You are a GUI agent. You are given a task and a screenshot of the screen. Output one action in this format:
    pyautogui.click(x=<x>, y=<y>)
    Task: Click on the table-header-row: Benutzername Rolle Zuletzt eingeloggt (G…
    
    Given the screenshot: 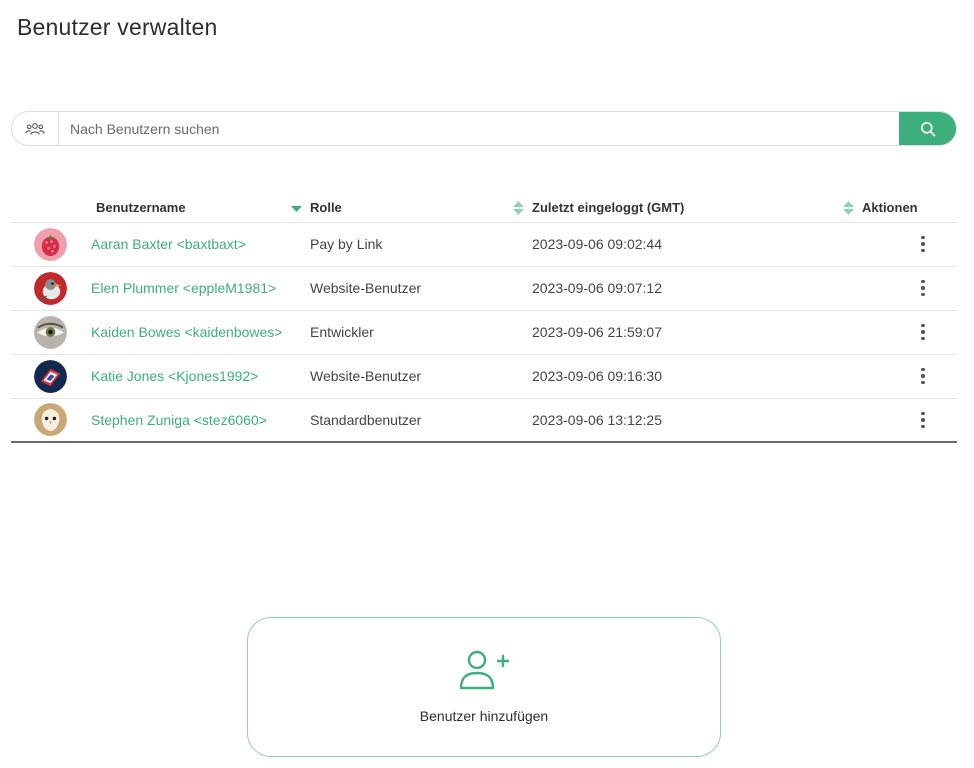 What is the action you would take?
    pyautogui.click(x=484, y=208)
    